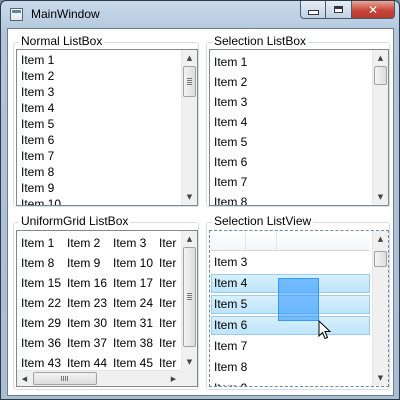  I want to click on listview-item: Item 6, so click(230, 325).